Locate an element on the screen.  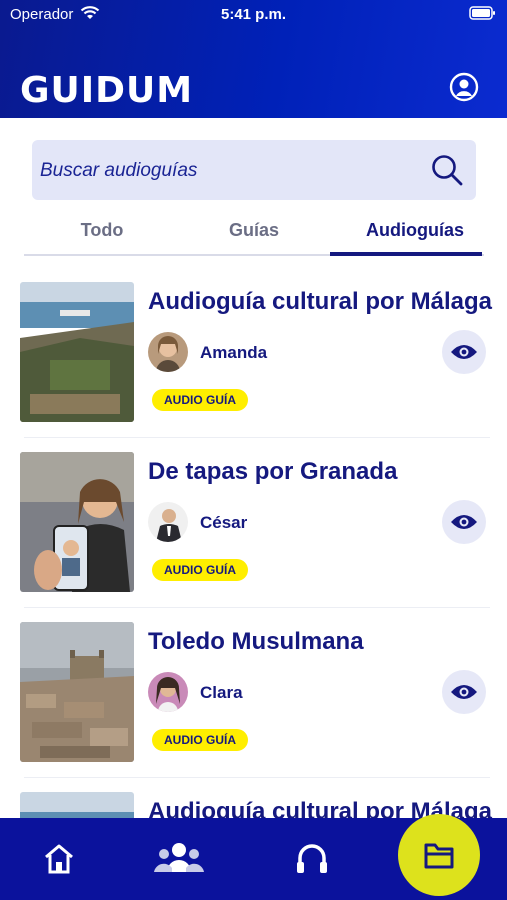
app-header: Operador 5:41 p.m. GUIDUM is located at coordinates (253, 59).